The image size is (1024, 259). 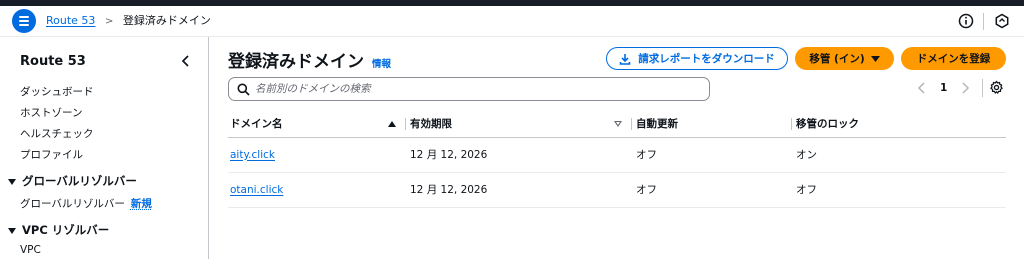 What do you see at coordinates (922, 88) in the screenshot?
I see `previous-page-icon` at bounding box center [922, 88].